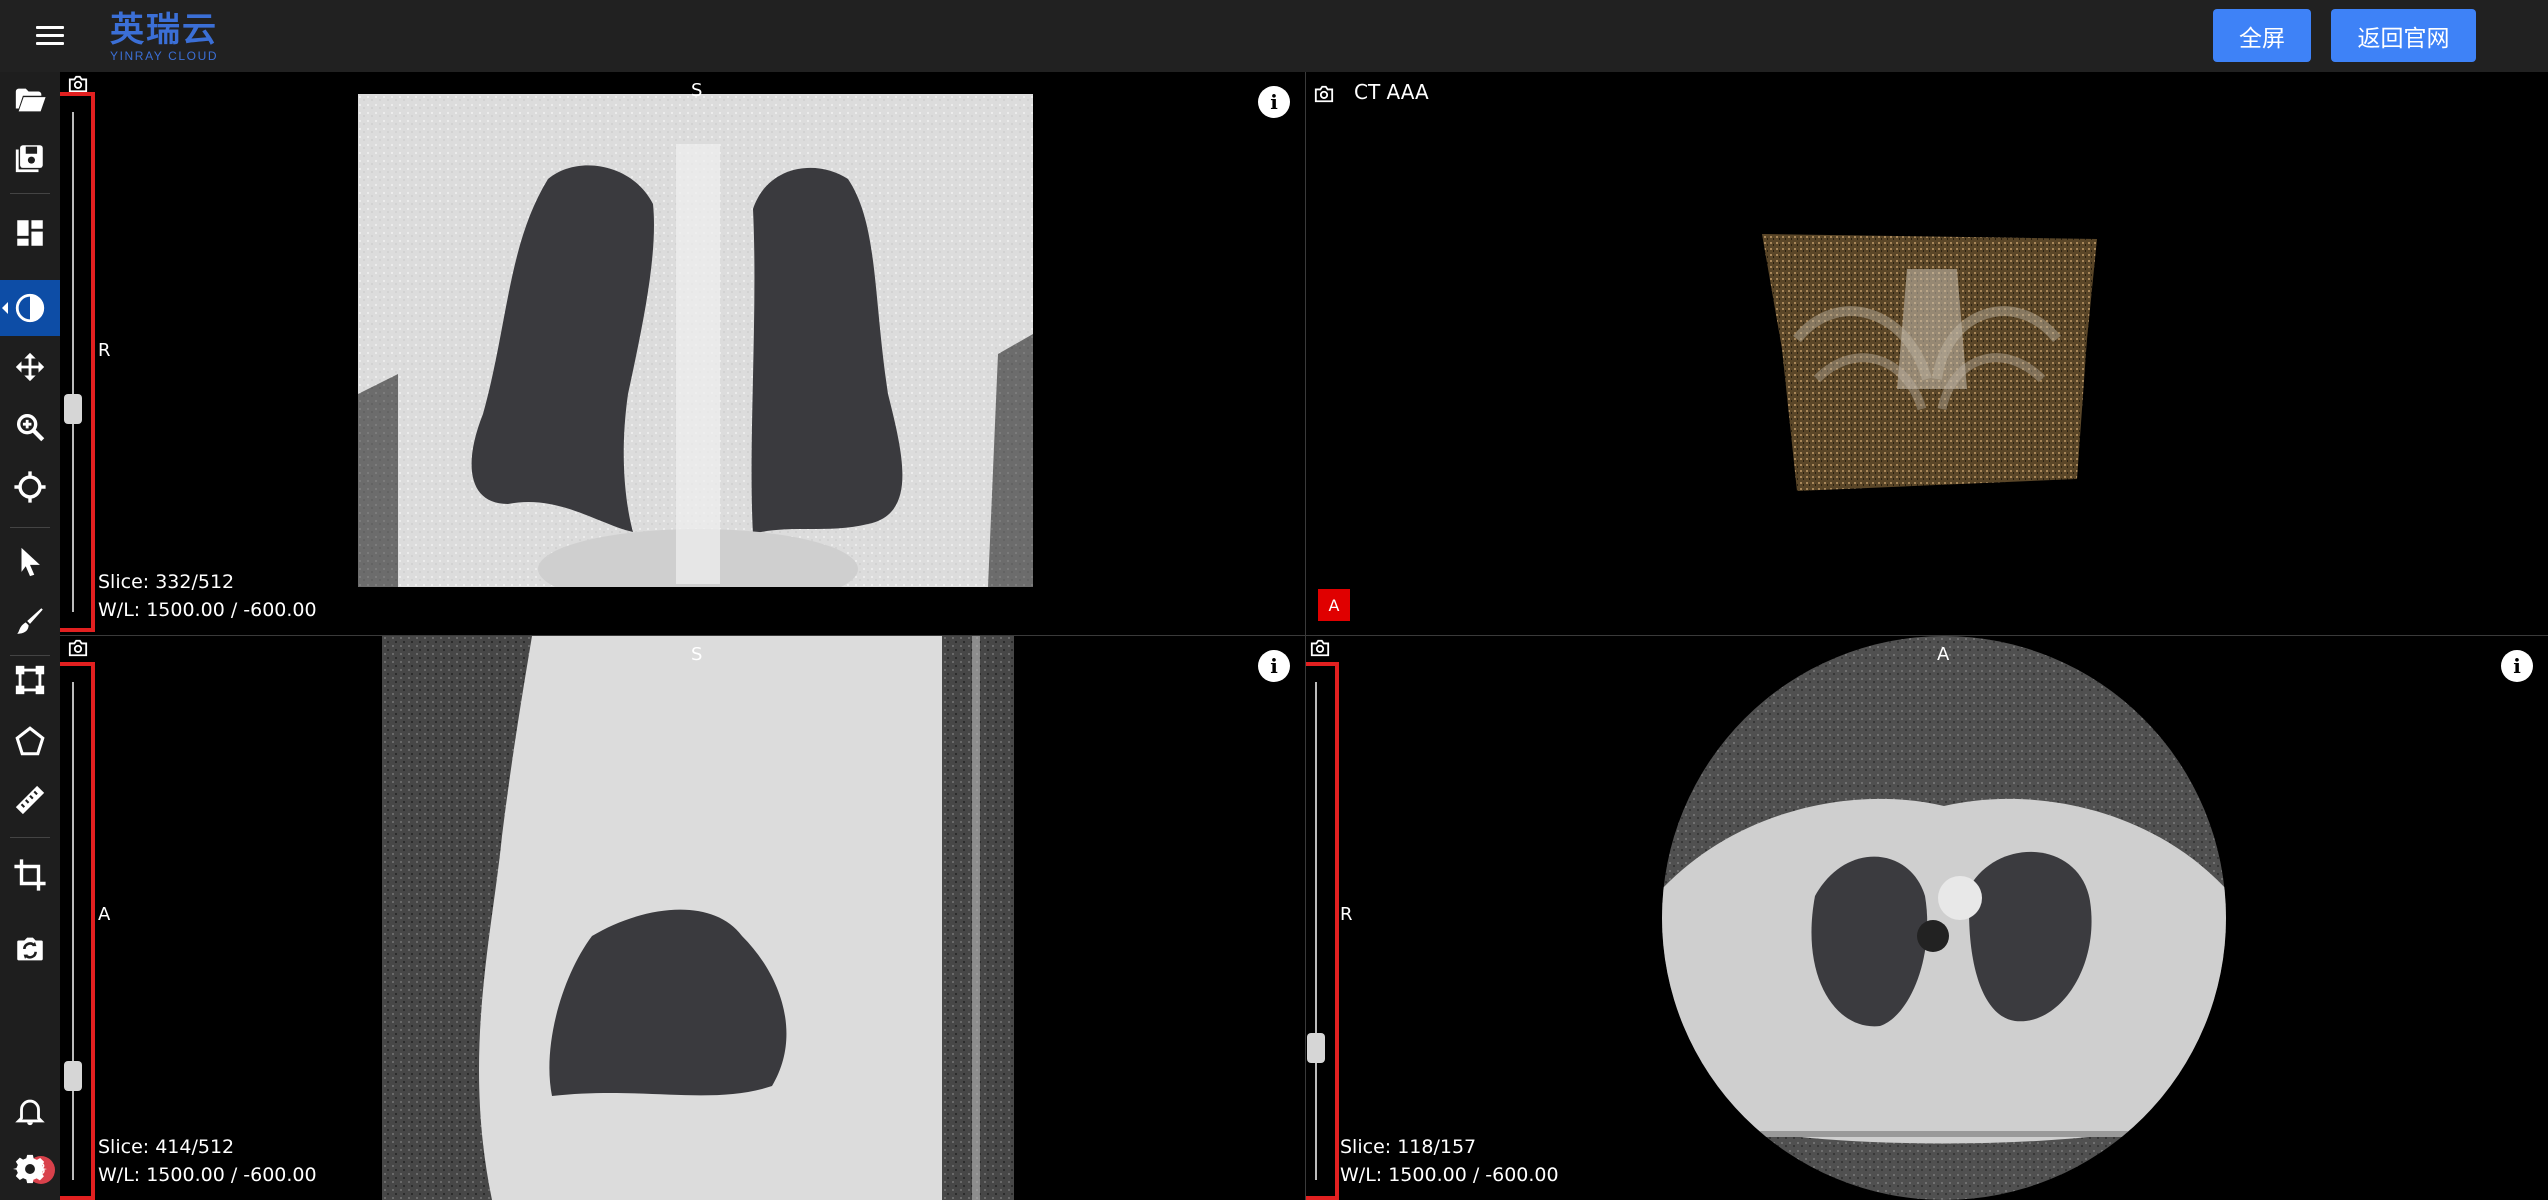 This screenshot has width=2548, height=1200. I want to click on slice-number: Slice: 414/512, so click(166, 1147).